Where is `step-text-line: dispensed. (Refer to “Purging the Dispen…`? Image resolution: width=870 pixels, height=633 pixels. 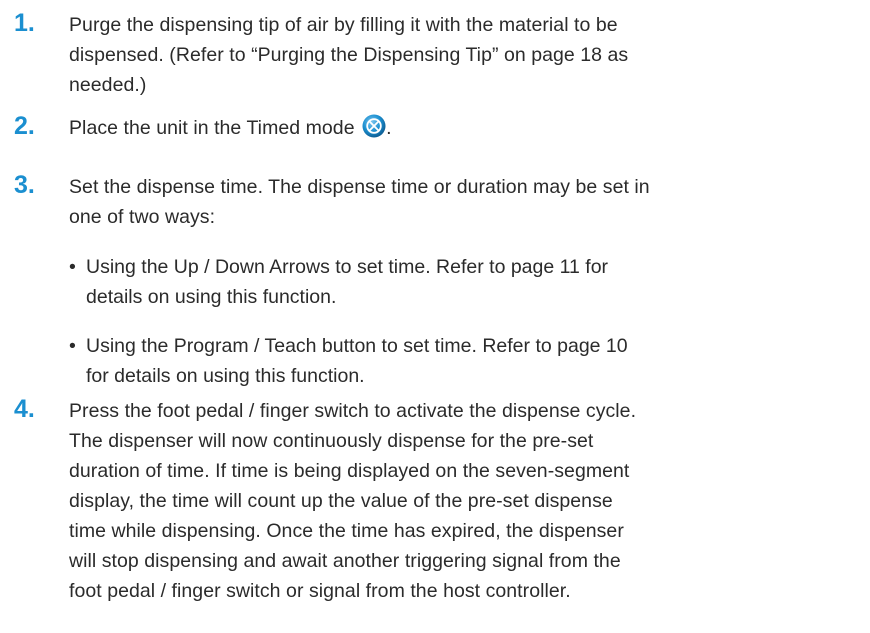 step-text-line: dispensed. (Refer to “Purging the Dispen… is located at coordinates (349, 55).